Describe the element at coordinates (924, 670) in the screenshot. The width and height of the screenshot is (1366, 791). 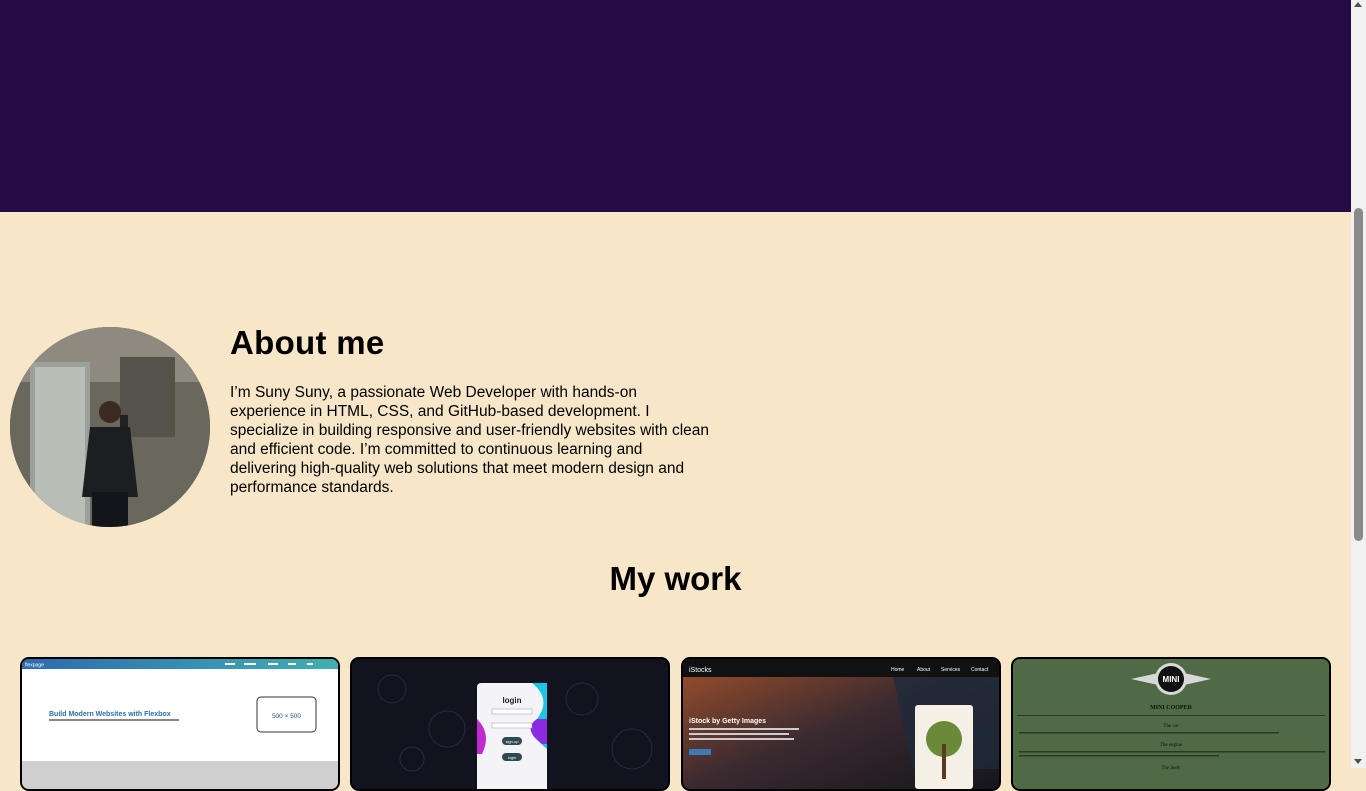
I see `card3-nav-about: About` at that location.